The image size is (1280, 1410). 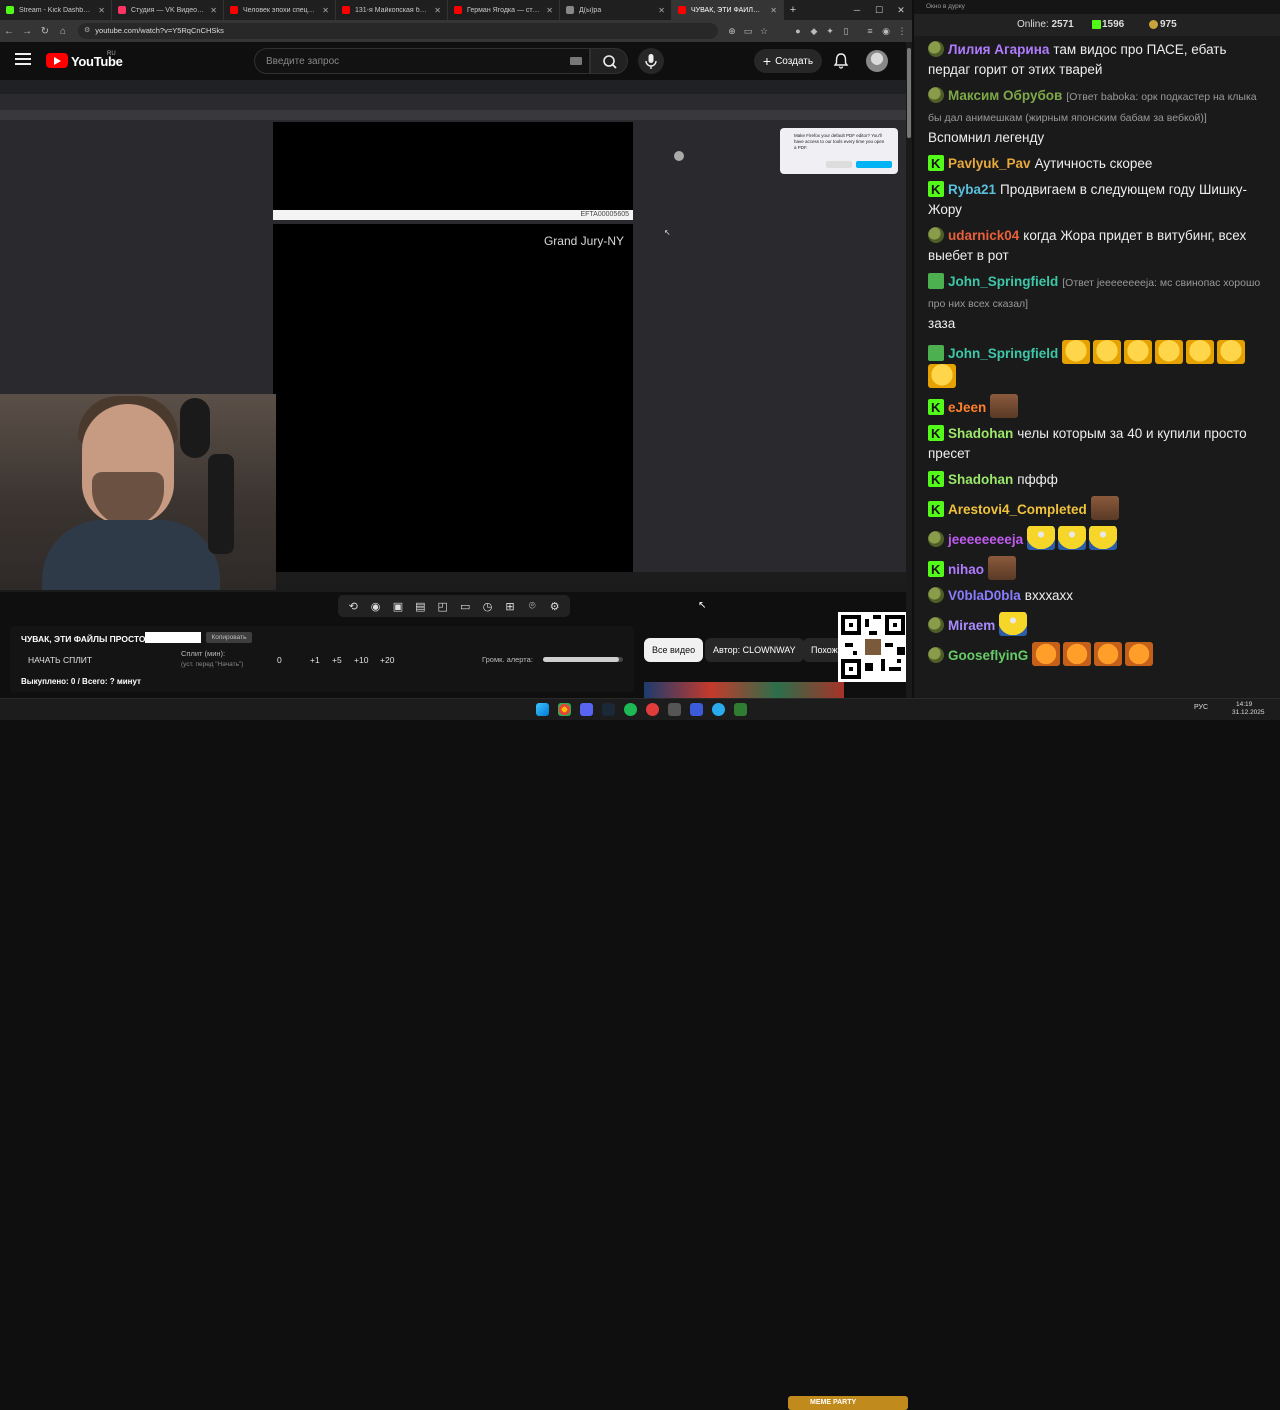 I want to click on add-20-button: +20, so click(x=387, y=660).